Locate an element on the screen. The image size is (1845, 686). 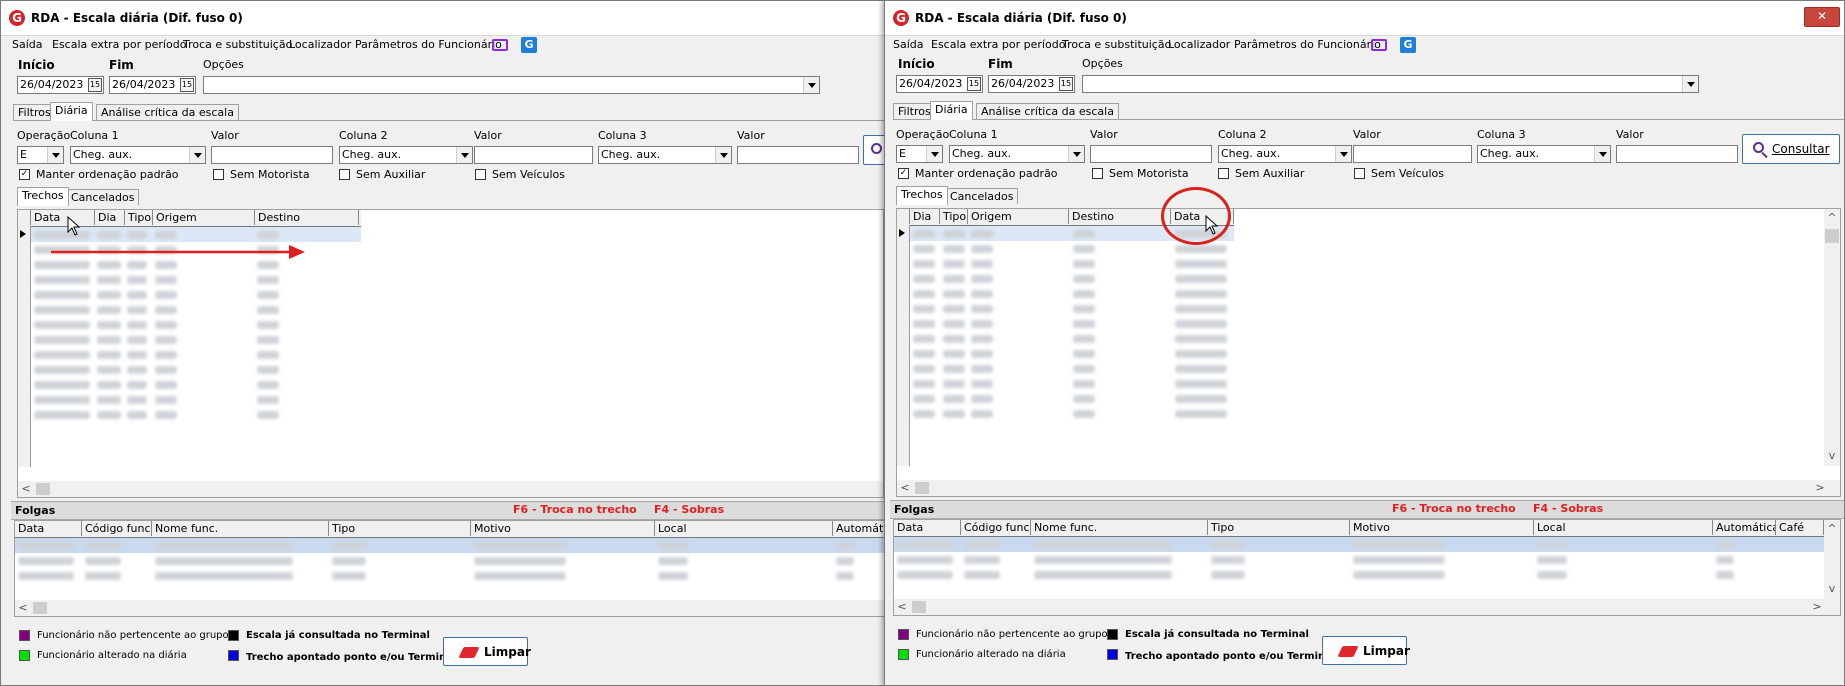
sem-veiculos-checkbox is located at coordinates (1359, 173).